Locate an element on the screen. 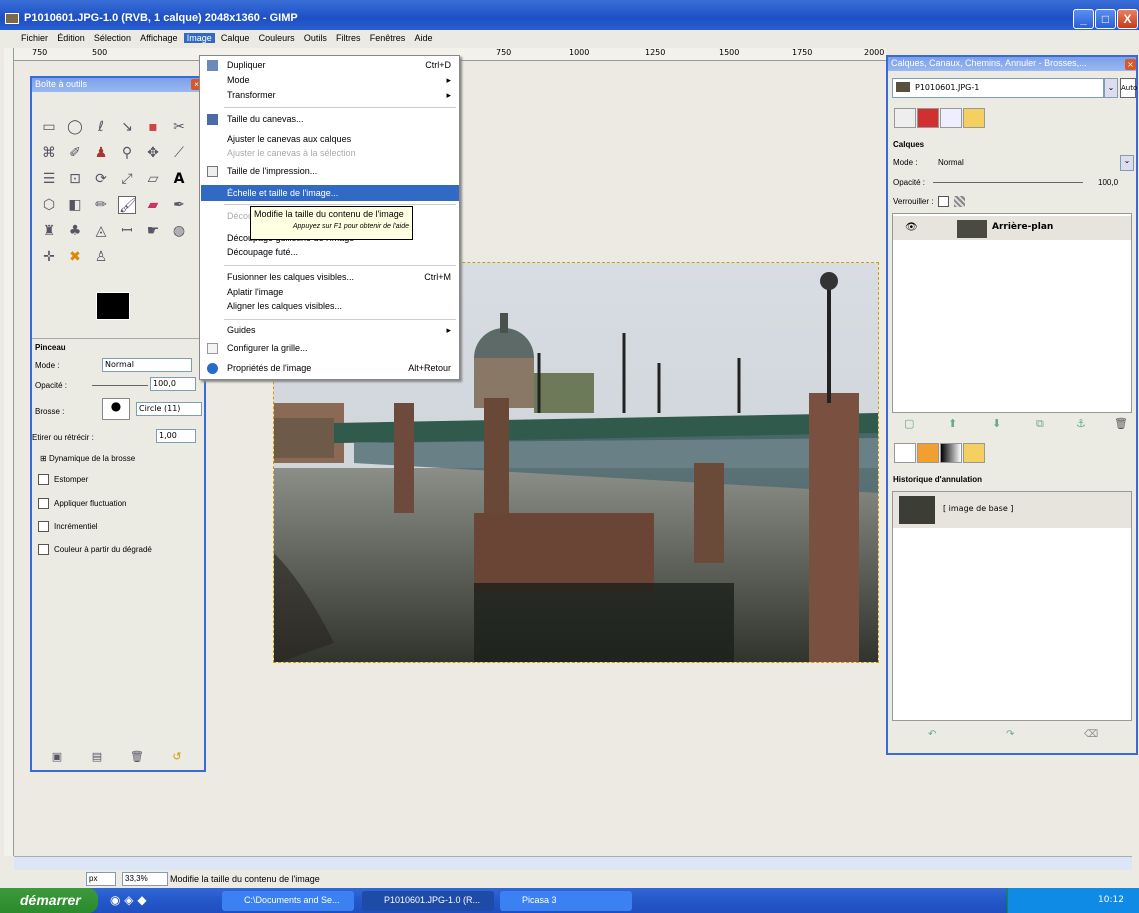 The width and height of the screenshot is (1139, 913). brush-name: Circle (11) is located at coordinates (169, 409).